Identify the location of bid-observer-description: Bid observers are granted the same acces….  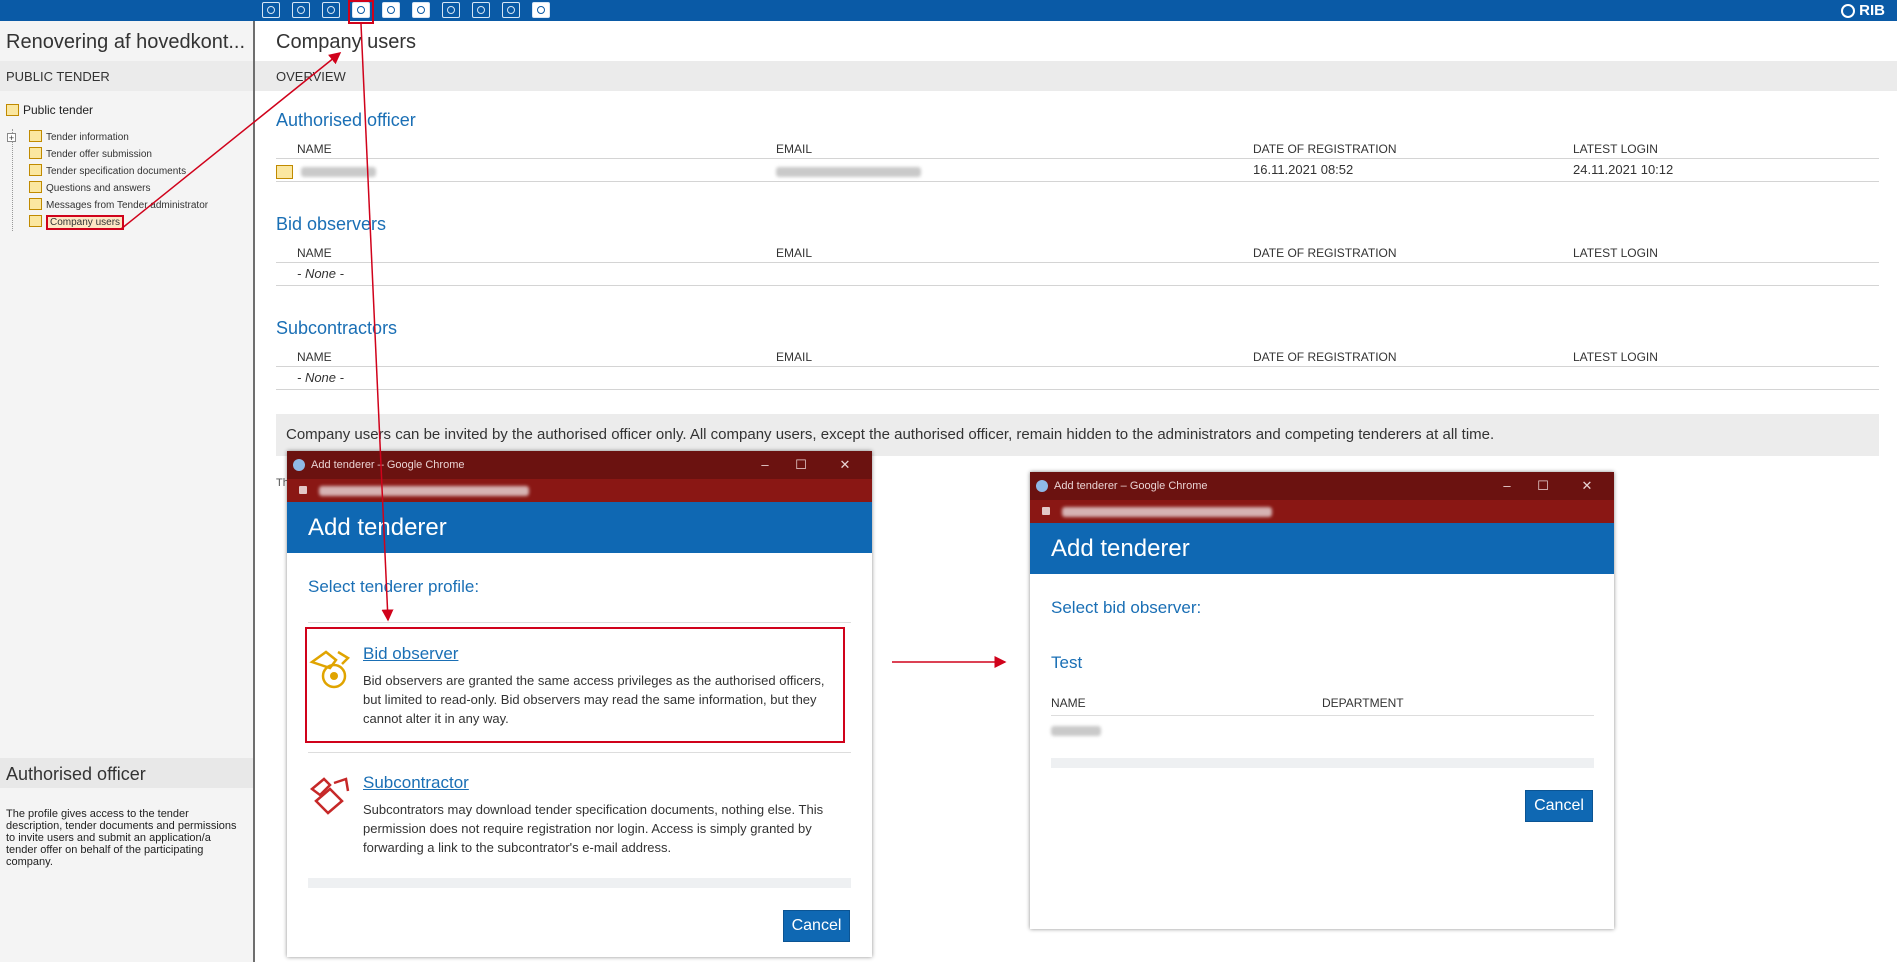
(594, 699).